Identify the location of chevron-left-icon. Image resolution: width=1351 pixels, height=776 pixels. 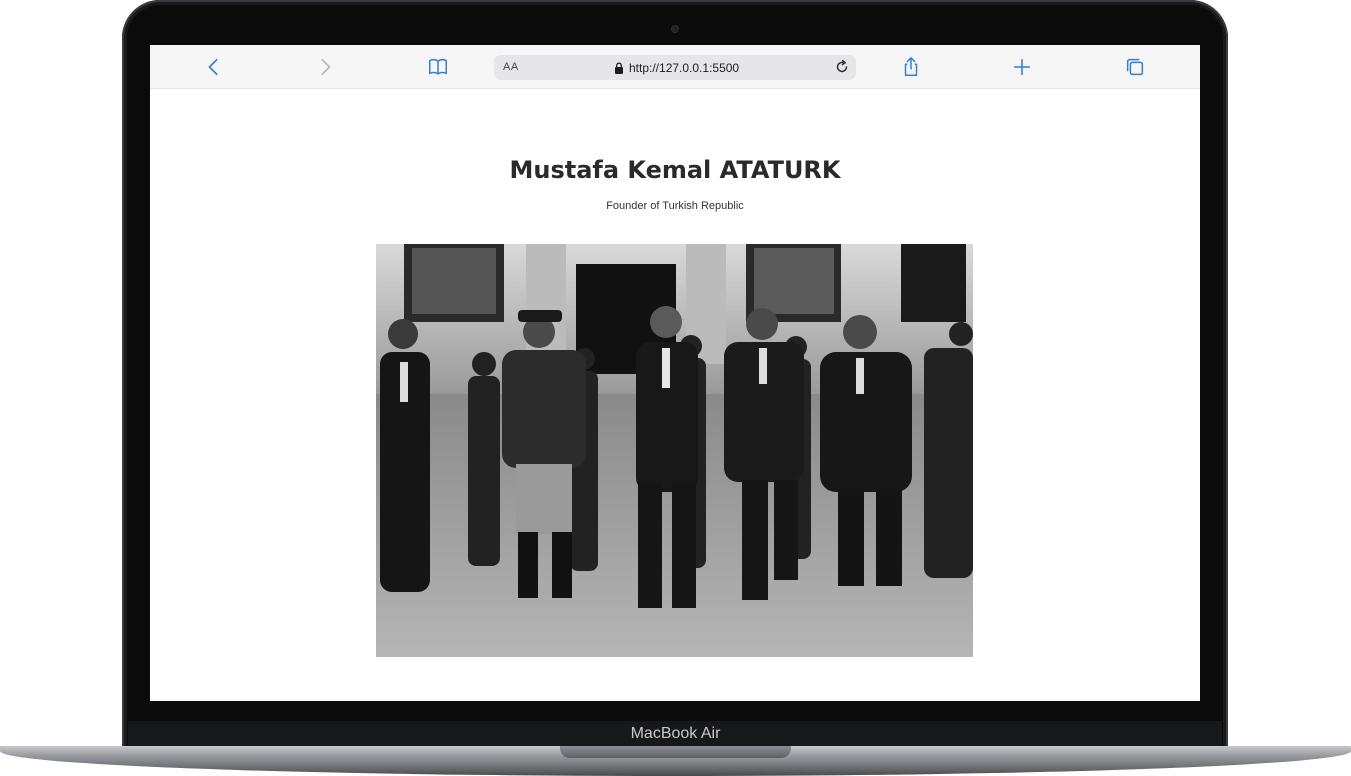
(213, 67).